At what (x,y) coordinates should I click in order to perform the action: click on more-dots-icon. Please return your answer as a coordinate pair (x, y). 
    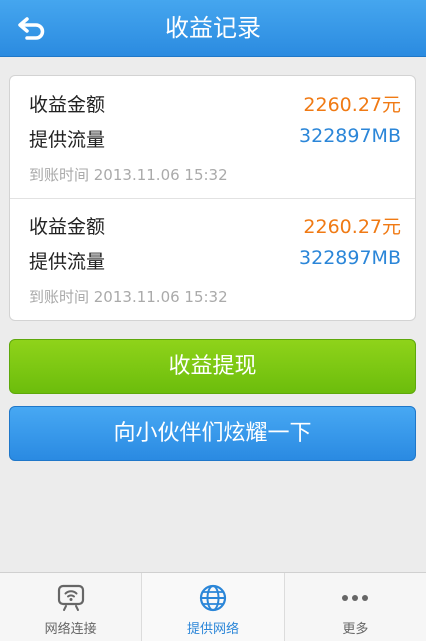
    Looking at the image, I should click on (355, 598).